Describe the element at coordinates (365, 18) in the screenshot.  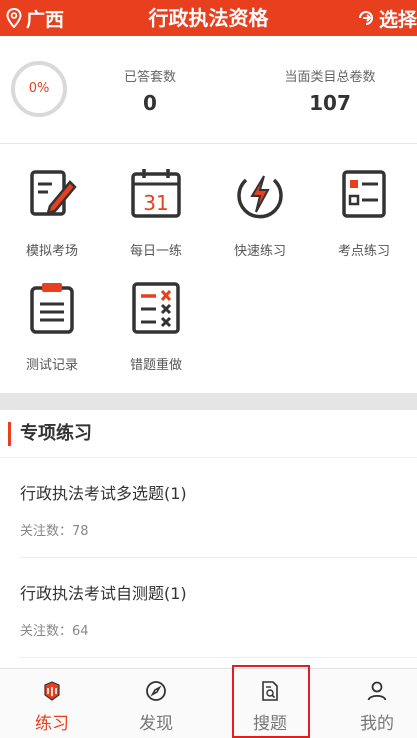
I see `switch-arrow-icon` at that location.